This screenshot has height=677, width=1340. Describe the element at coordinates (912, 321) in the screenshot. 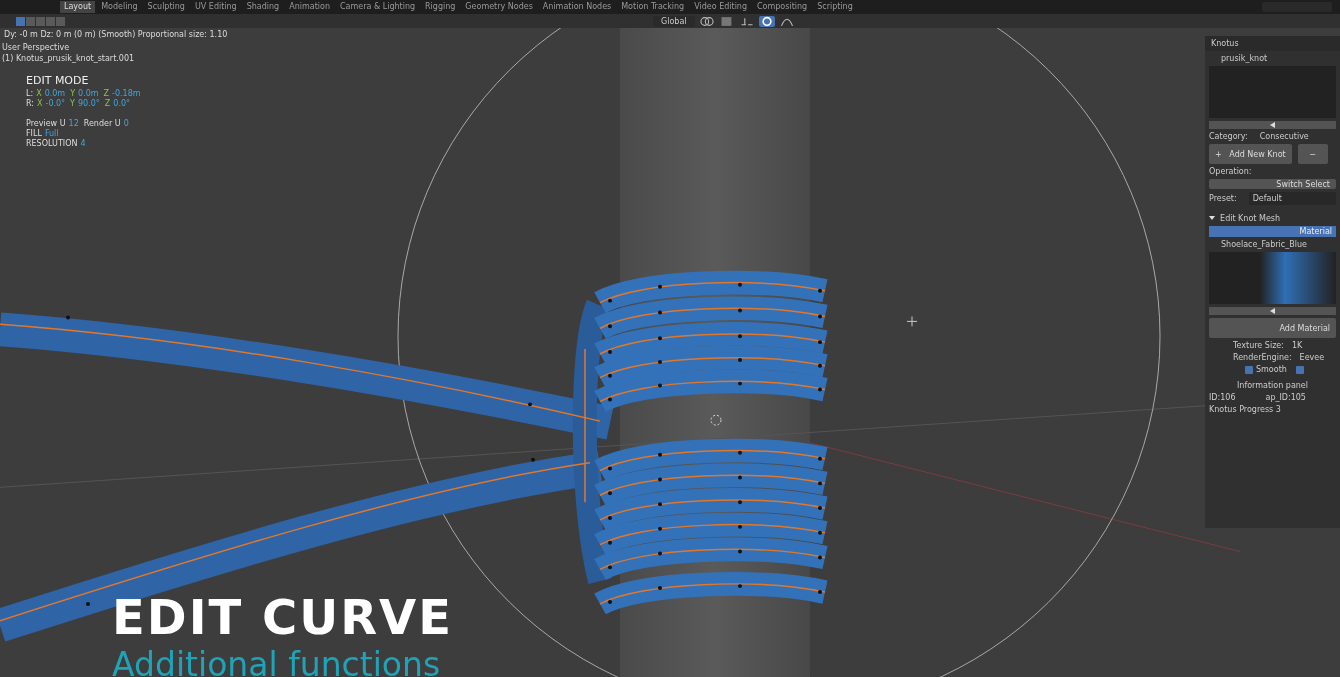

I see `move-cursor-icon` at that location.